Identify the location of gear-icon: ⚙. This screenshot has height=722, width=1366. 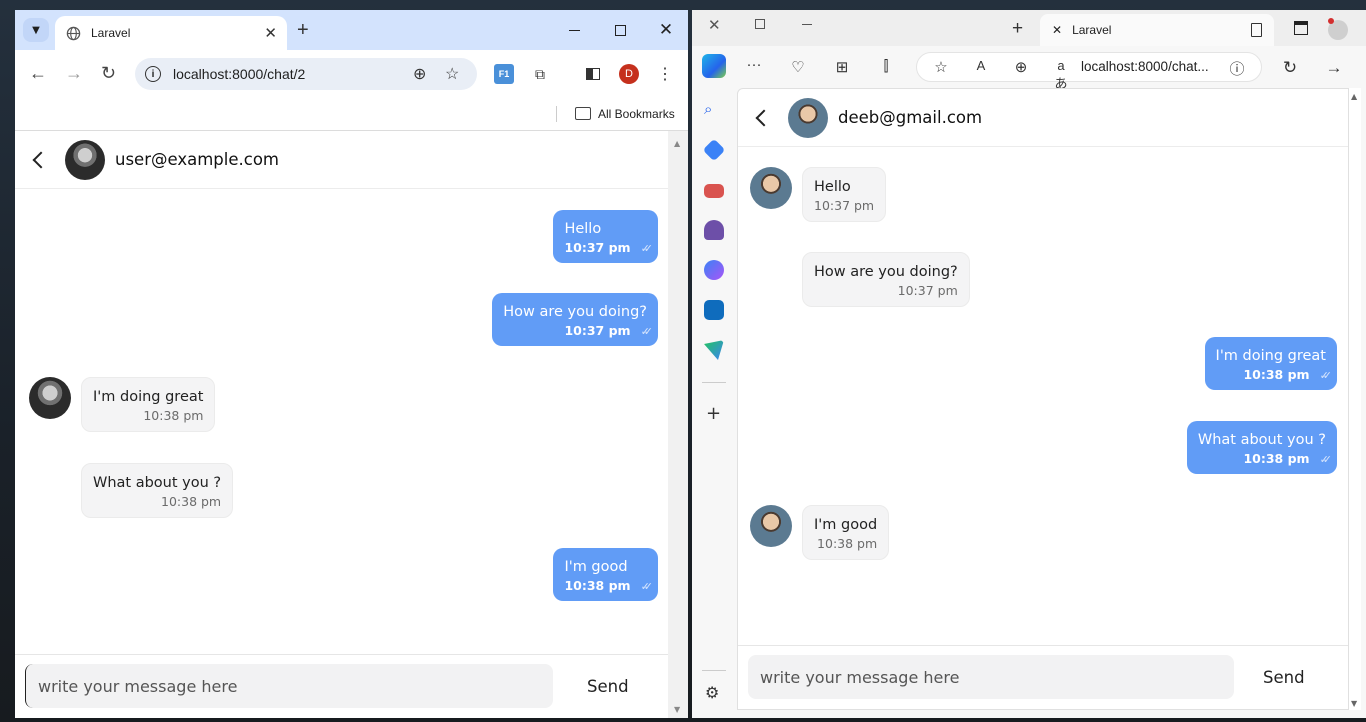
(712, 692).